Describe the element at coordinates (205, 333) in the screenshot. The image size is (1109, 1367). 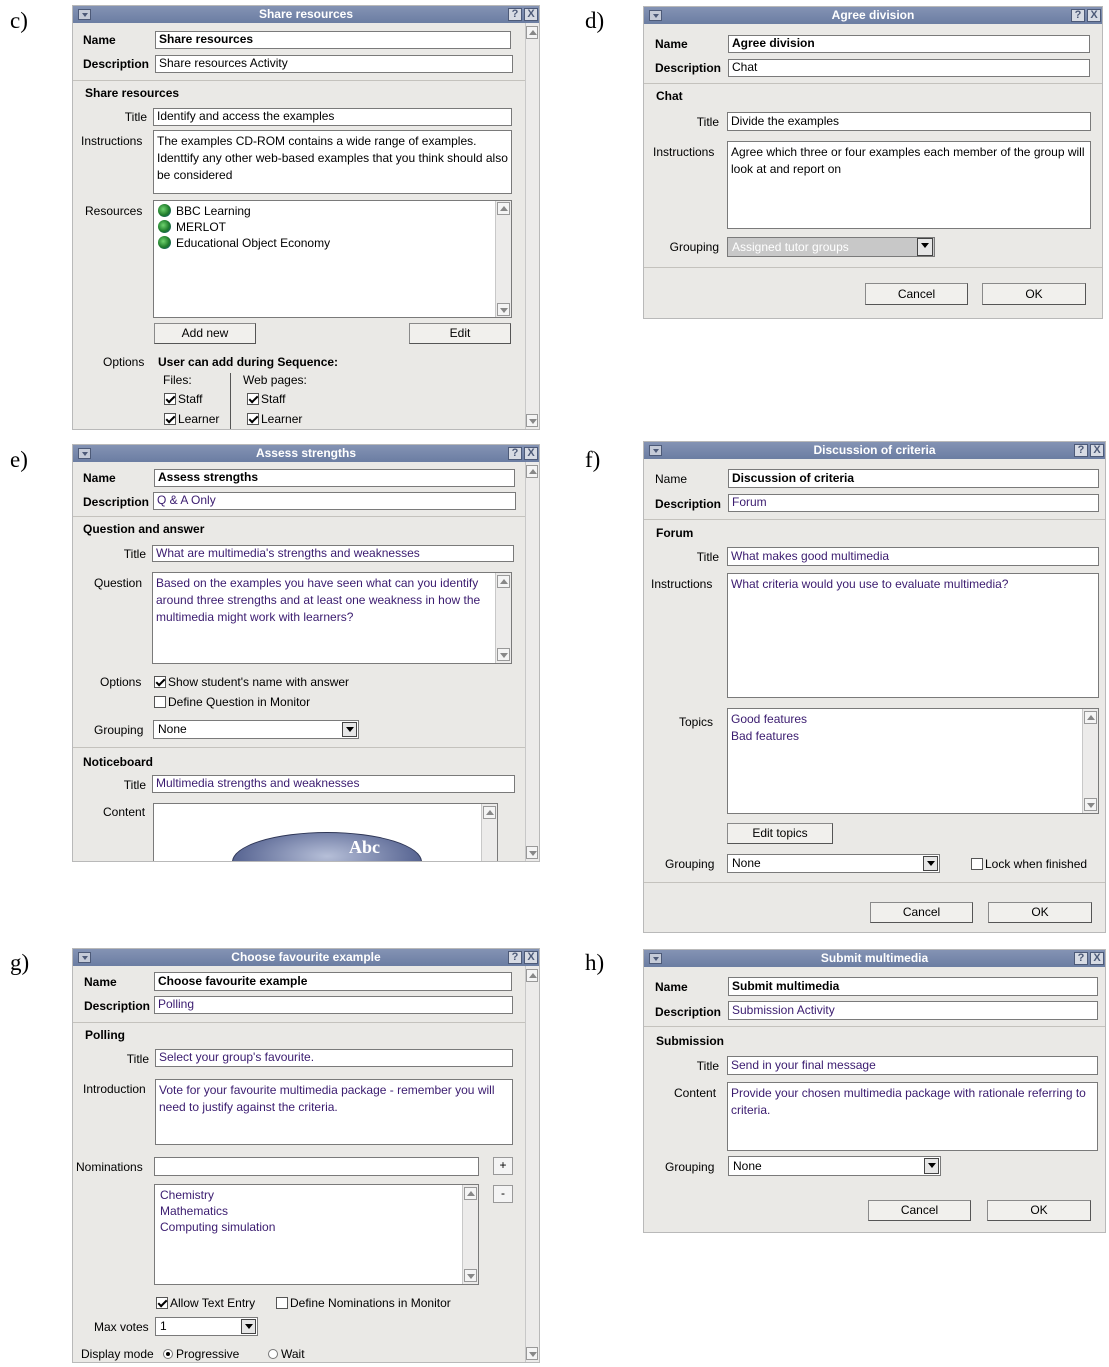
I see `add-new-button: Add new` at that location.